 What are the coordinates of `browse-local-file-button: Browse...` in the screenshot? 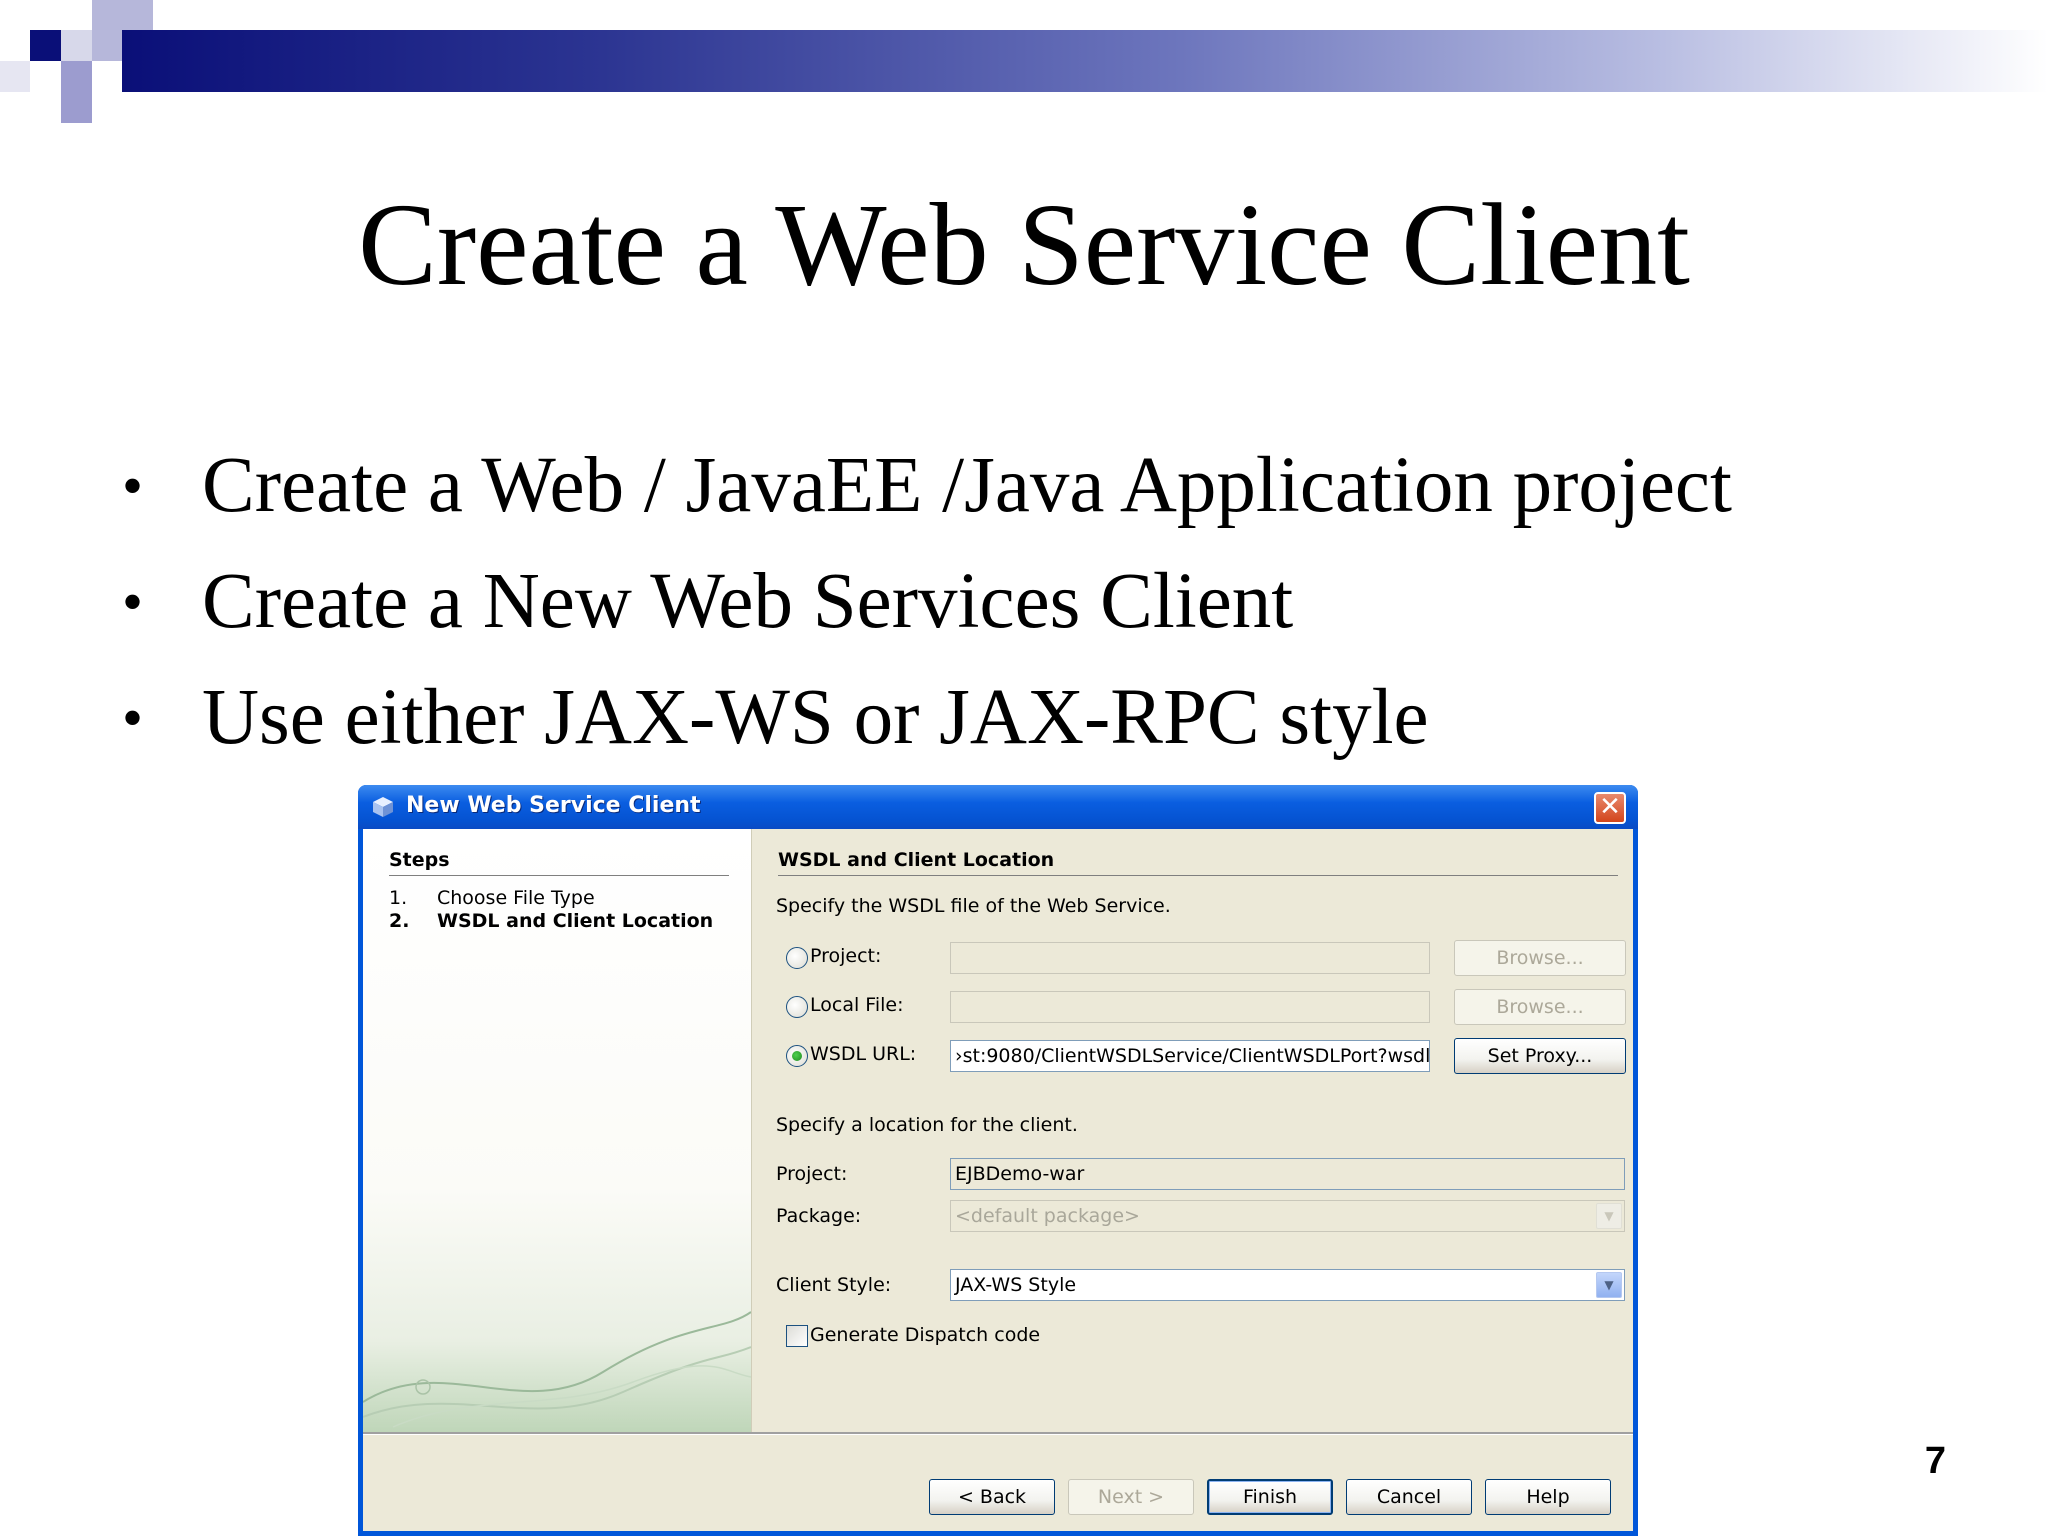 It's located at (1540, 1007).